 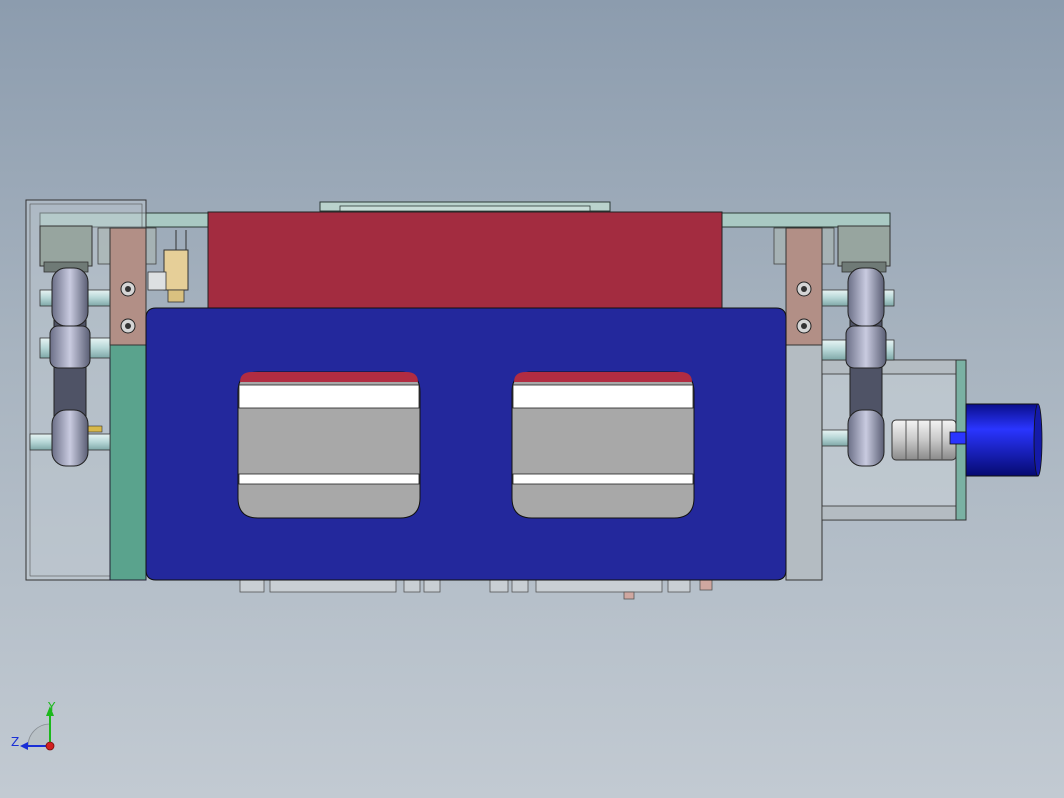 What do you see at coordinates (476, 589) in the screenshot?
I see `bottom-feet` at bounding box center [476, 589].